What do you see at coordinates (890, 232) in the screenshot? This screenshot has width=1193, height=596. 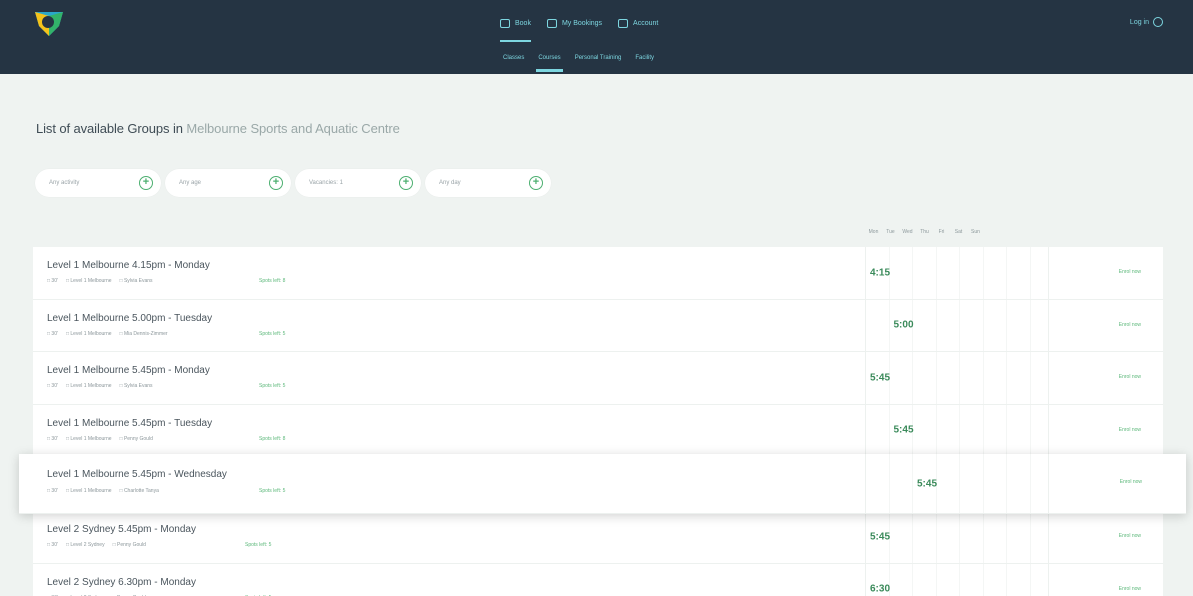 I see `weekday-label: Tue` at bounding box center [890, 232].